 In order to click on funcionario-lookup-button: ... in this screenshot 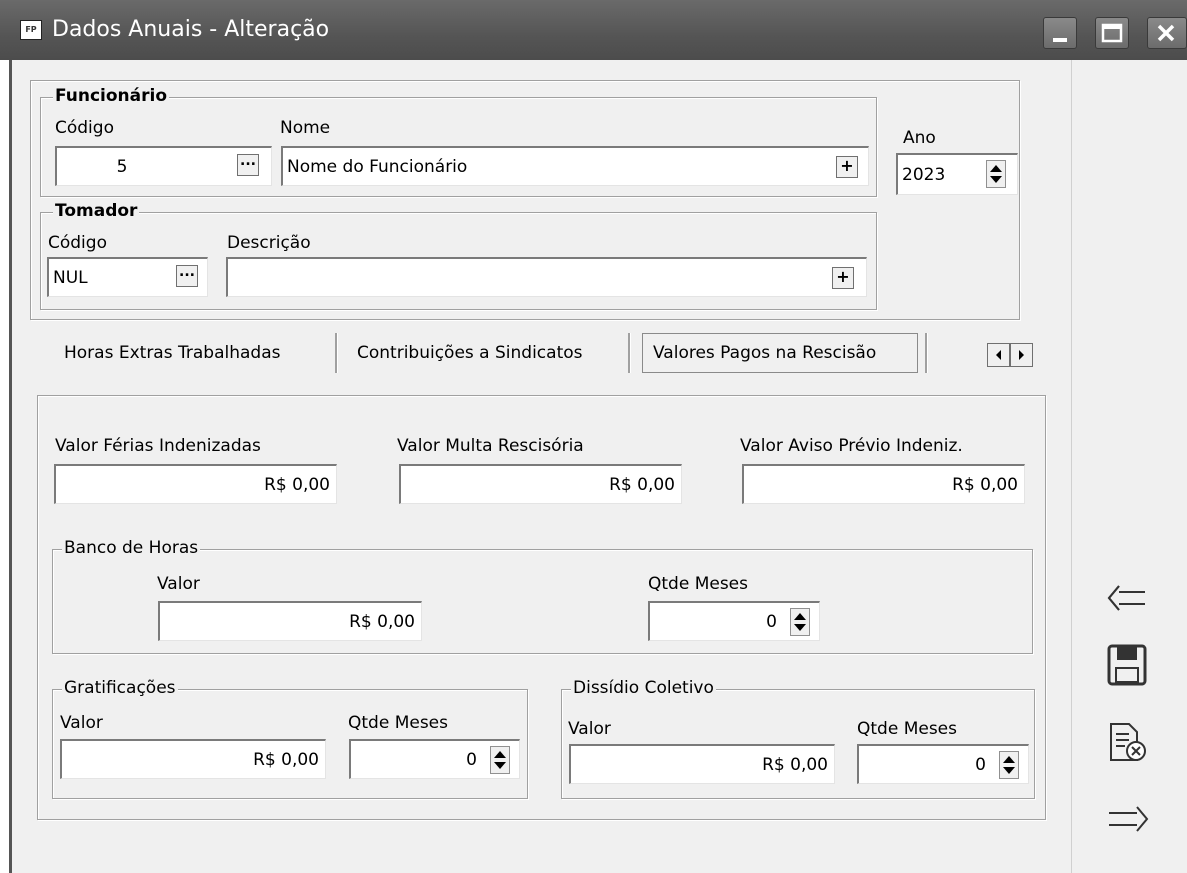, I will do `click(248, 165)`.